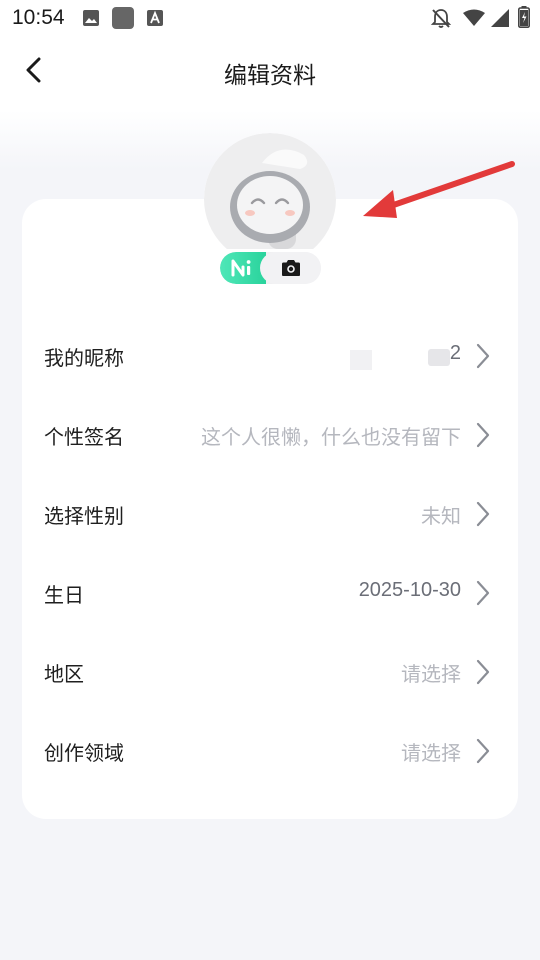  I want to click on row-label: 创作领域, so click(84, 753).